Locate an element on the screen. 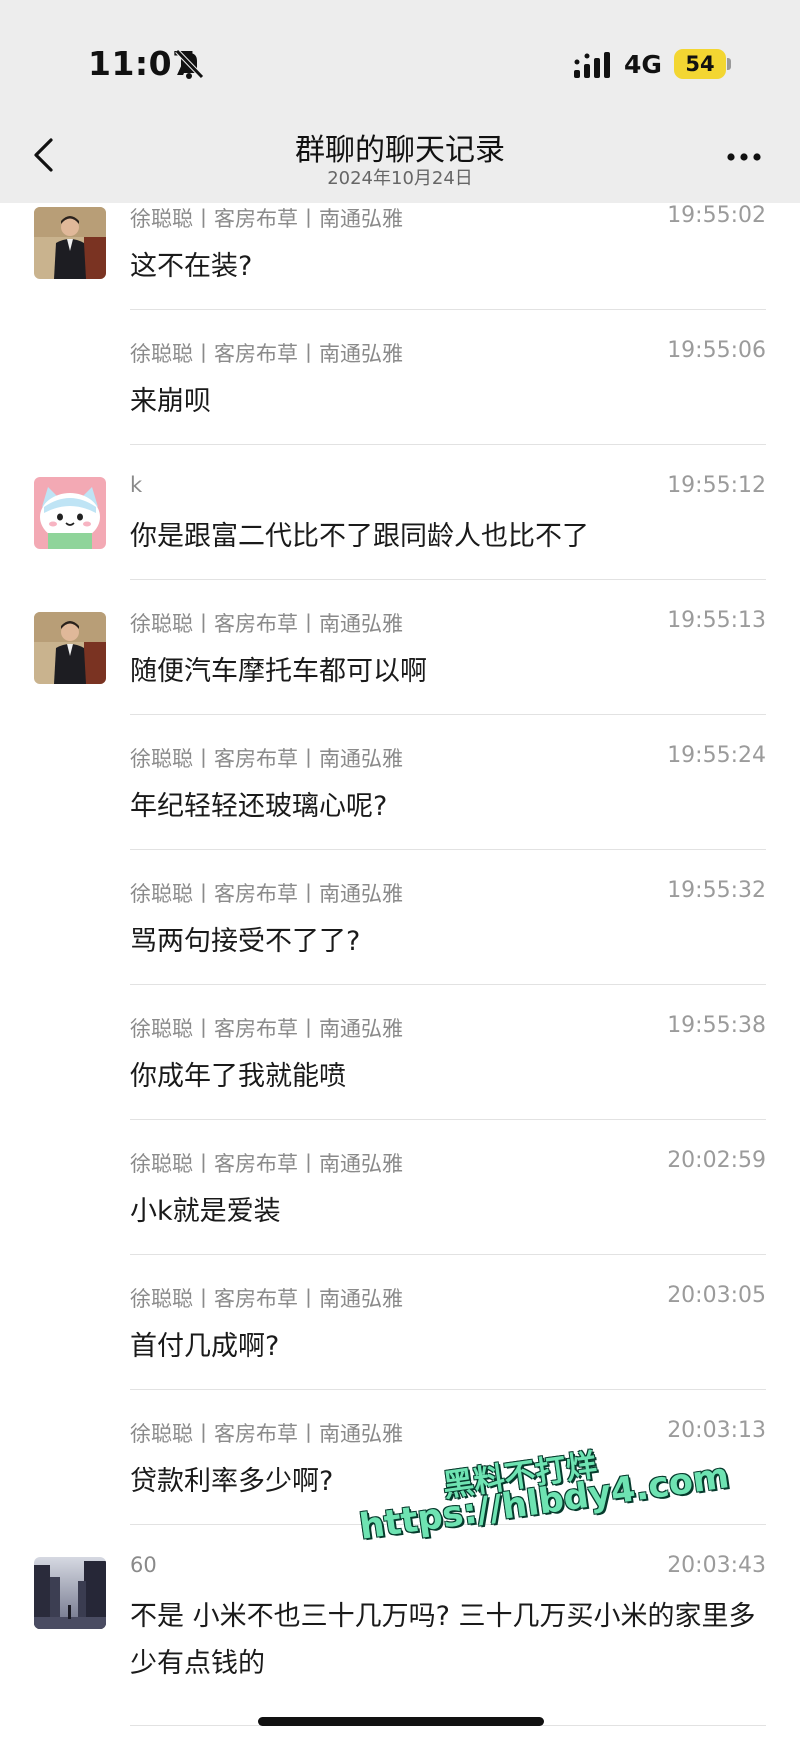 This screenshot has width=800, height=1741. message-text: 你成年了我就能喷 is located at coordinates (238, 1076).